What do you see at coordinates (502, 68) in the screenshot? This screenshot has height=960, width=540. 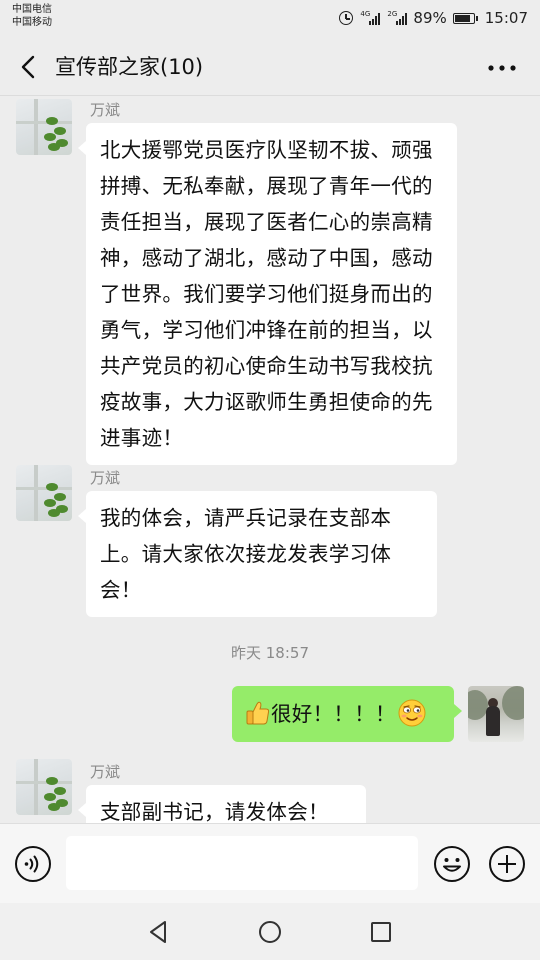 I see `more-dots-icon` at bounding box center [502, 68].